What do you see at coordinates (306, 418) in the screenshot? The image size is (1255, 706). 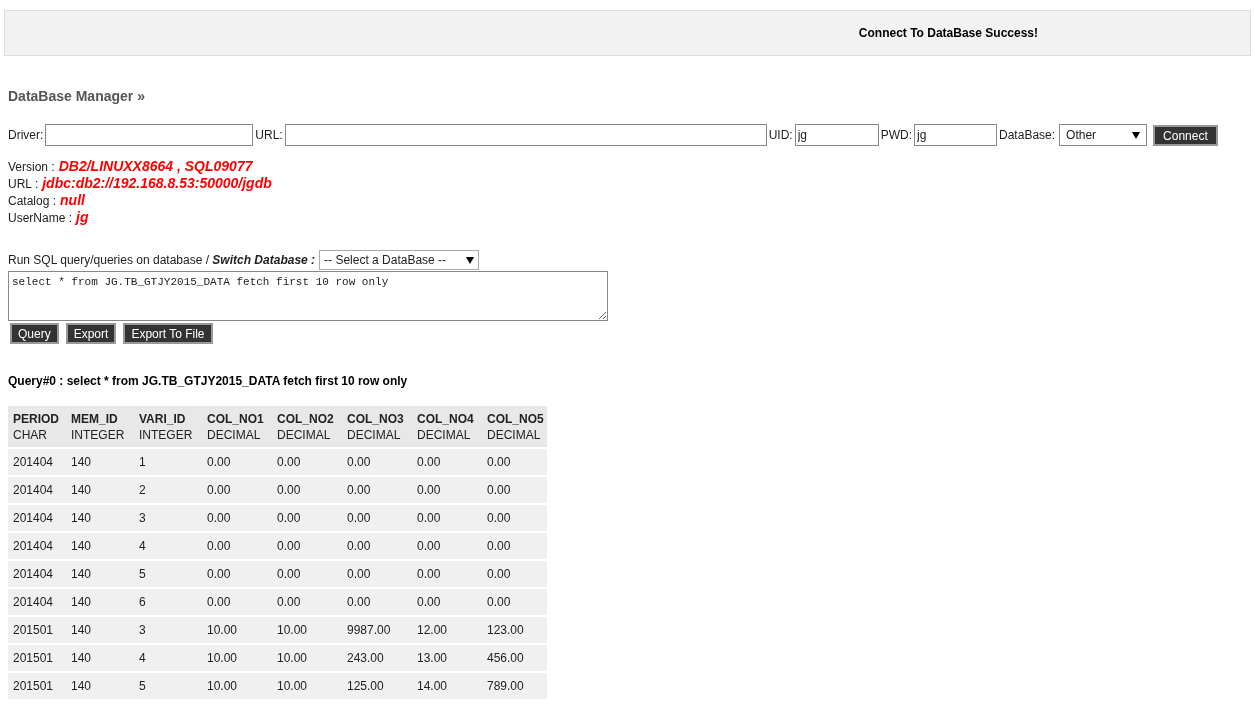 I see `column-name: COL_NO2` at bounding box center [306, 418].